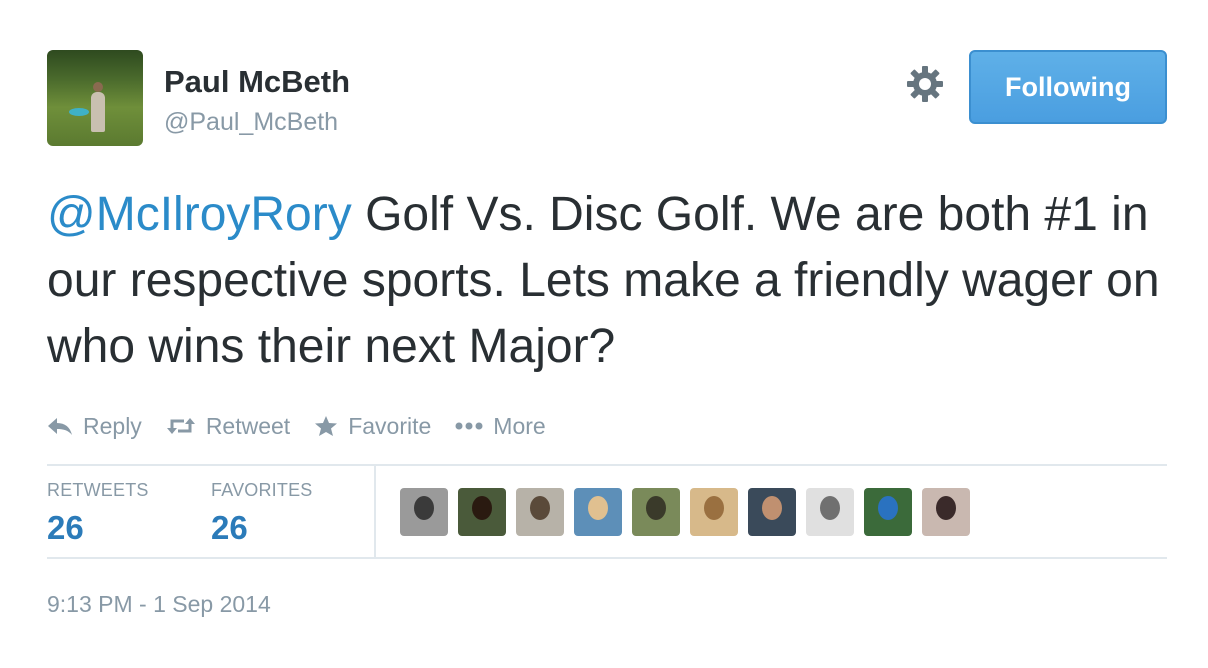 The image size is (1208, 668). Describe the element at coordinates (65, 527) in the screenshot. I see `retweets-count: 26` at that location.